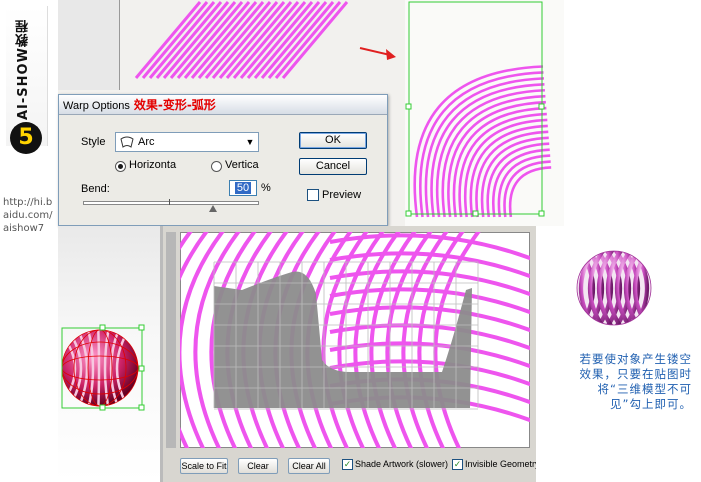 The image size is (701, 482). Describe the element at coordinates (333, 140) in the screenshot. I see `ok-button: OK` at that location.